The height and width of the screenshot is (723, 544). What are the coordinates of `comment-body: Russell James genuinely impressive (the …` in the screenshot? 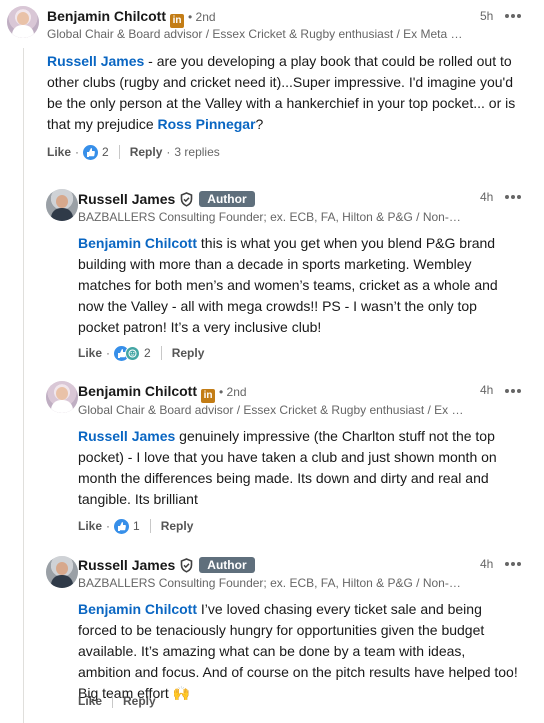 It's located at (298, 468).